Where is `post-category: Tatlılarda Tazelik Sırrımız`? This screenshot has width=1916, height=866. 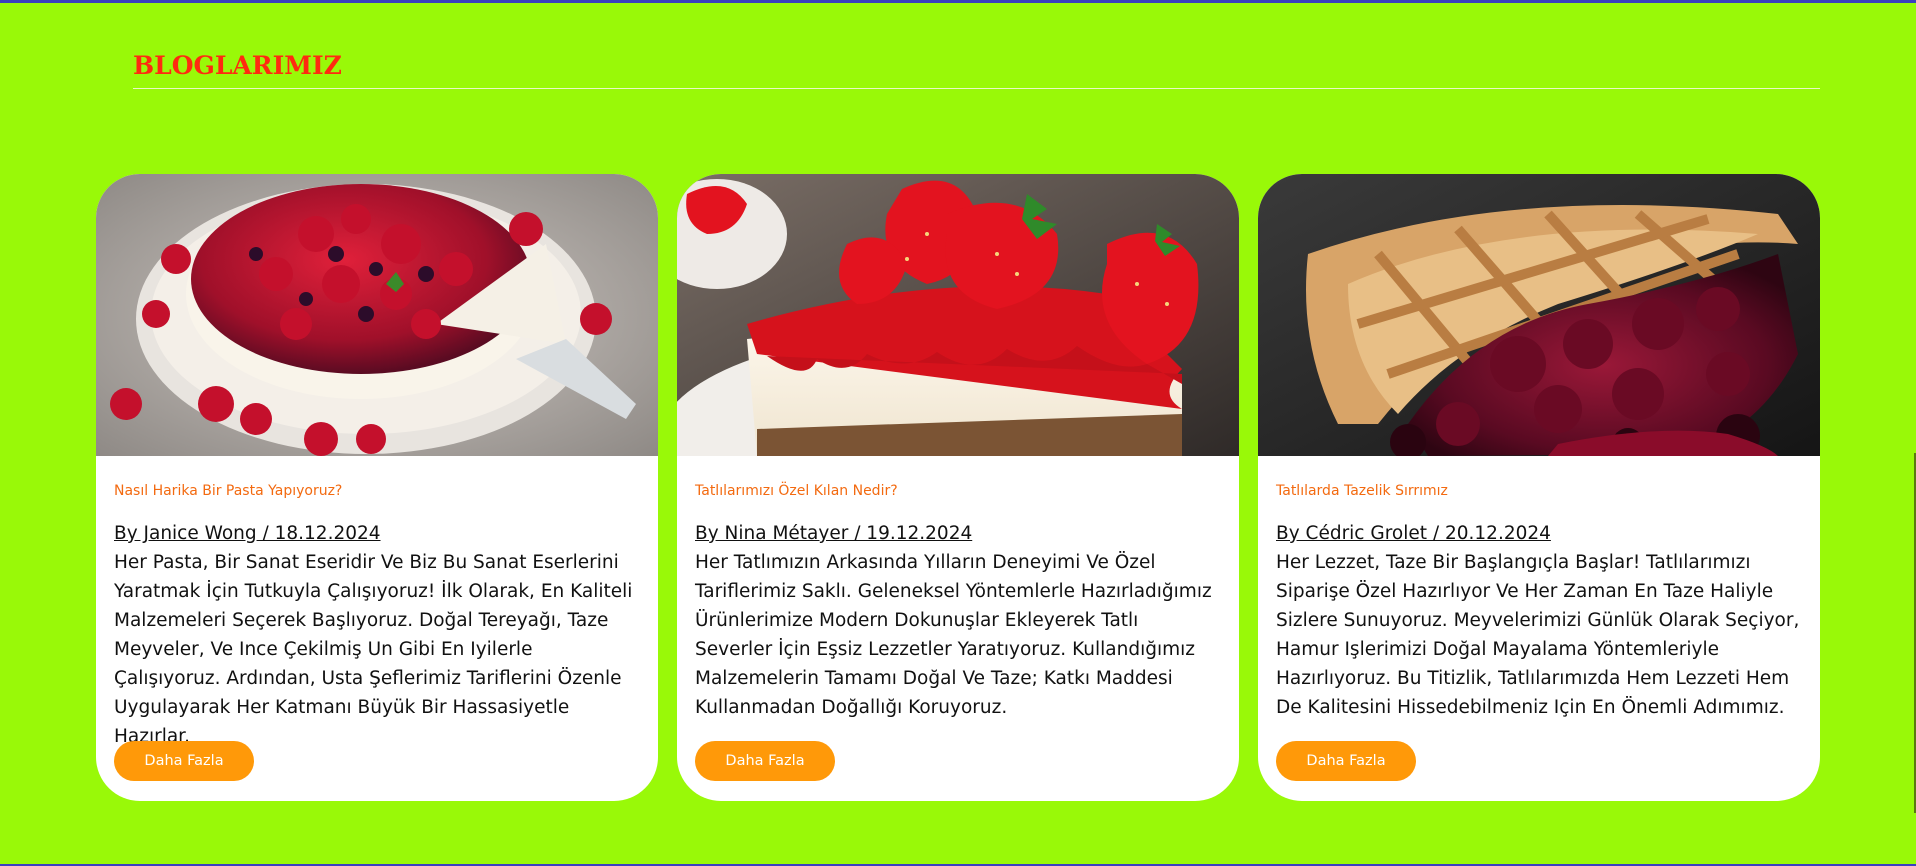
post-category: Tatlılarda Tazelik Sırrımız is located at coordinates (1539, 491).